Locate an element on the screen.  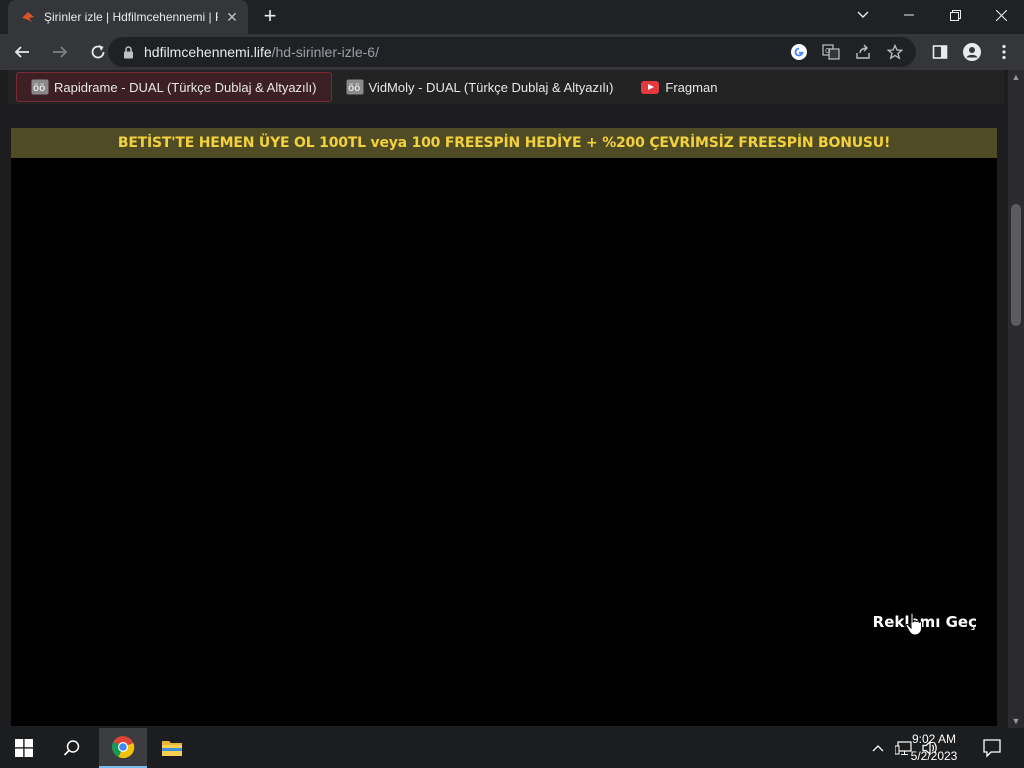
restore-icon is located at coordinates (955, 15).